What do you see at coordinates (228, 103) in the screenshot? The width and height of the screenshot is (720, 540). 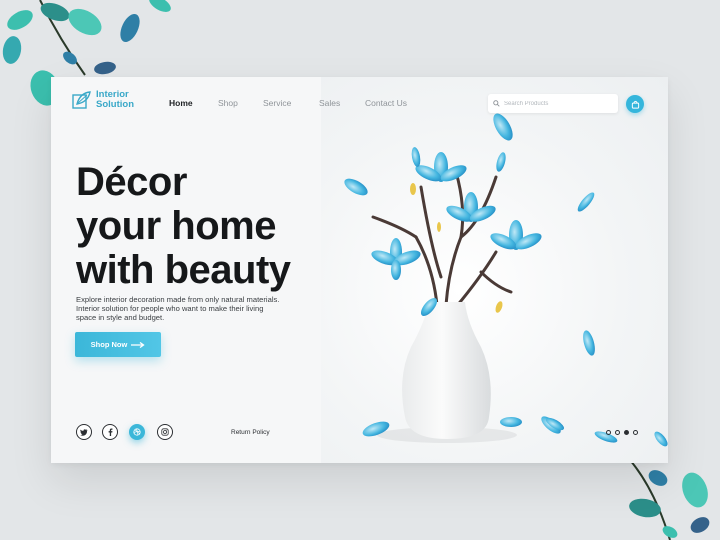 I see `nav-shop: Shop` at bounding box center [228, 103].